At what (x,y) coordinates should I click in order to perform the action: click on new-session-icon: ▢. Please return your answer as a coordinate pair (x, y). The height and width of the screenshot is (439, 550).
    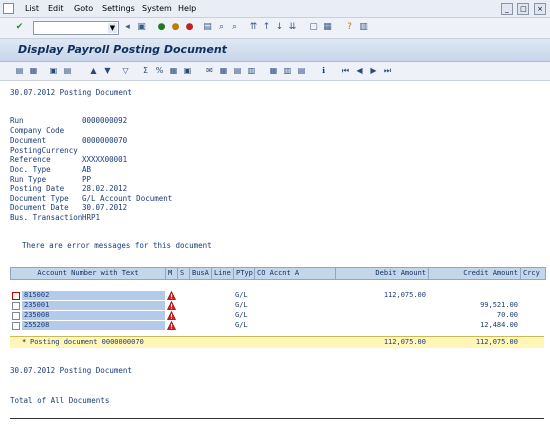
    Looking at the image, I should click on (313, 27).